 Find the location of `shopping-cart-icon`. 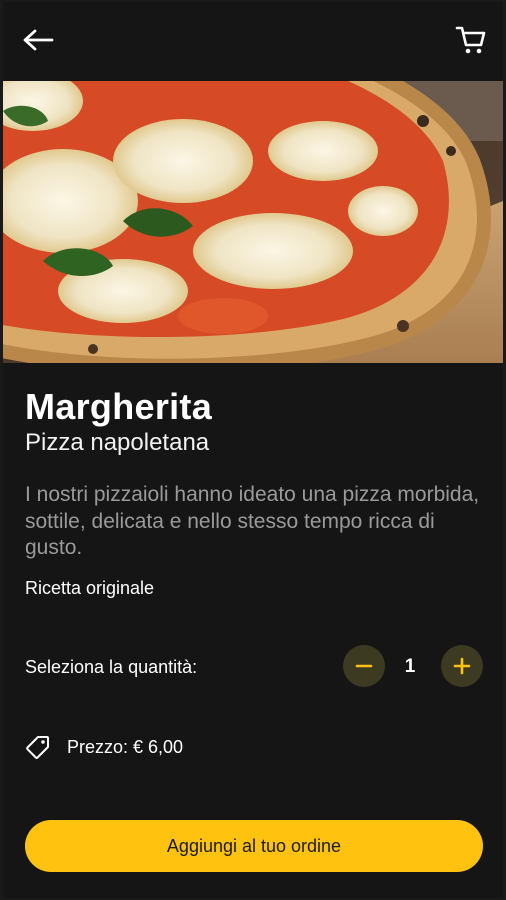

shopping-cart-icon is located at coordinates (470, 40).